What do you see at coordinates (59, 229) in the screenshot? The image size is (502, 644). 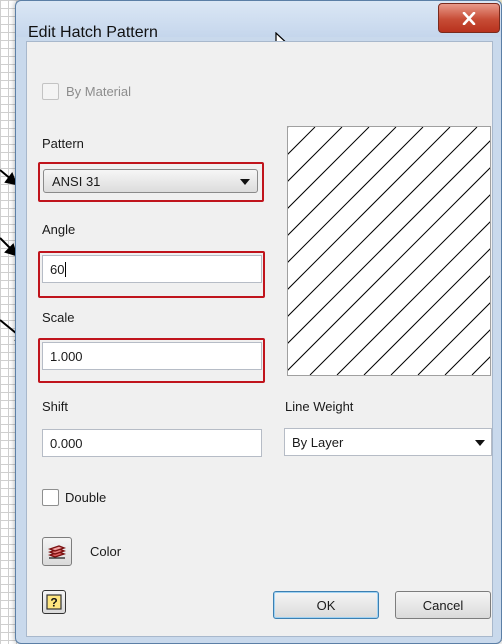 I see `angle-label: Angle` at bounding box center [59, 229].